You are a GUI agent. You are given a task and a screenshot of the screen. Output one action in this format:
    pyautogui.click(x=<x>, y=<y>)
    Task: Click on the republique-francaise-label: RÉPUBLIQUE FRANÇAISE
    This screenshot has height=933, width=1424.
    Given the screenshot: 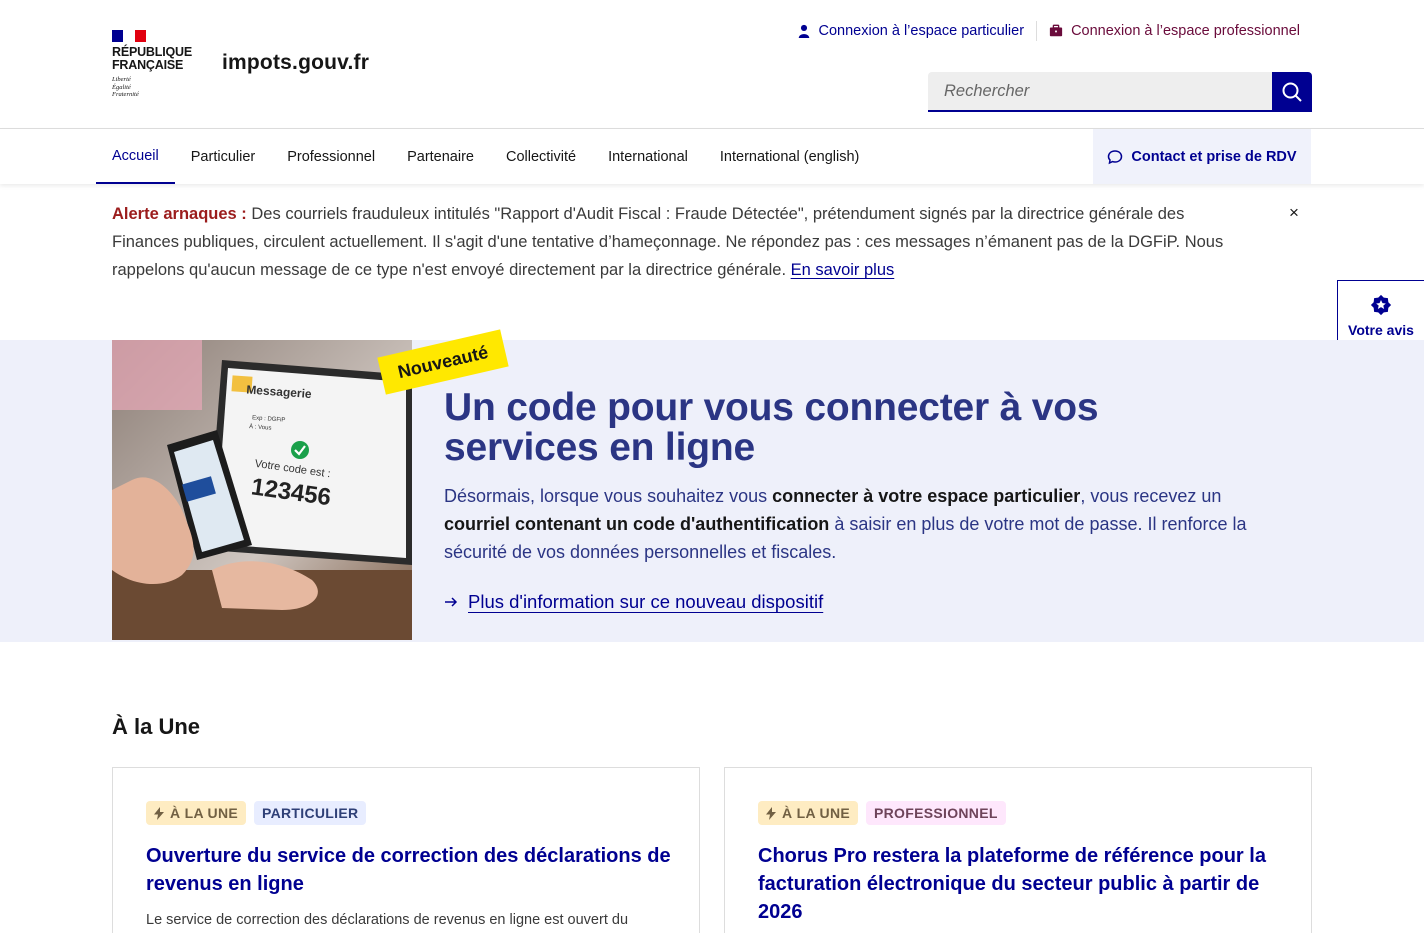 What is the action you would take?
    pyautogui.click(x=152, y=58)
    